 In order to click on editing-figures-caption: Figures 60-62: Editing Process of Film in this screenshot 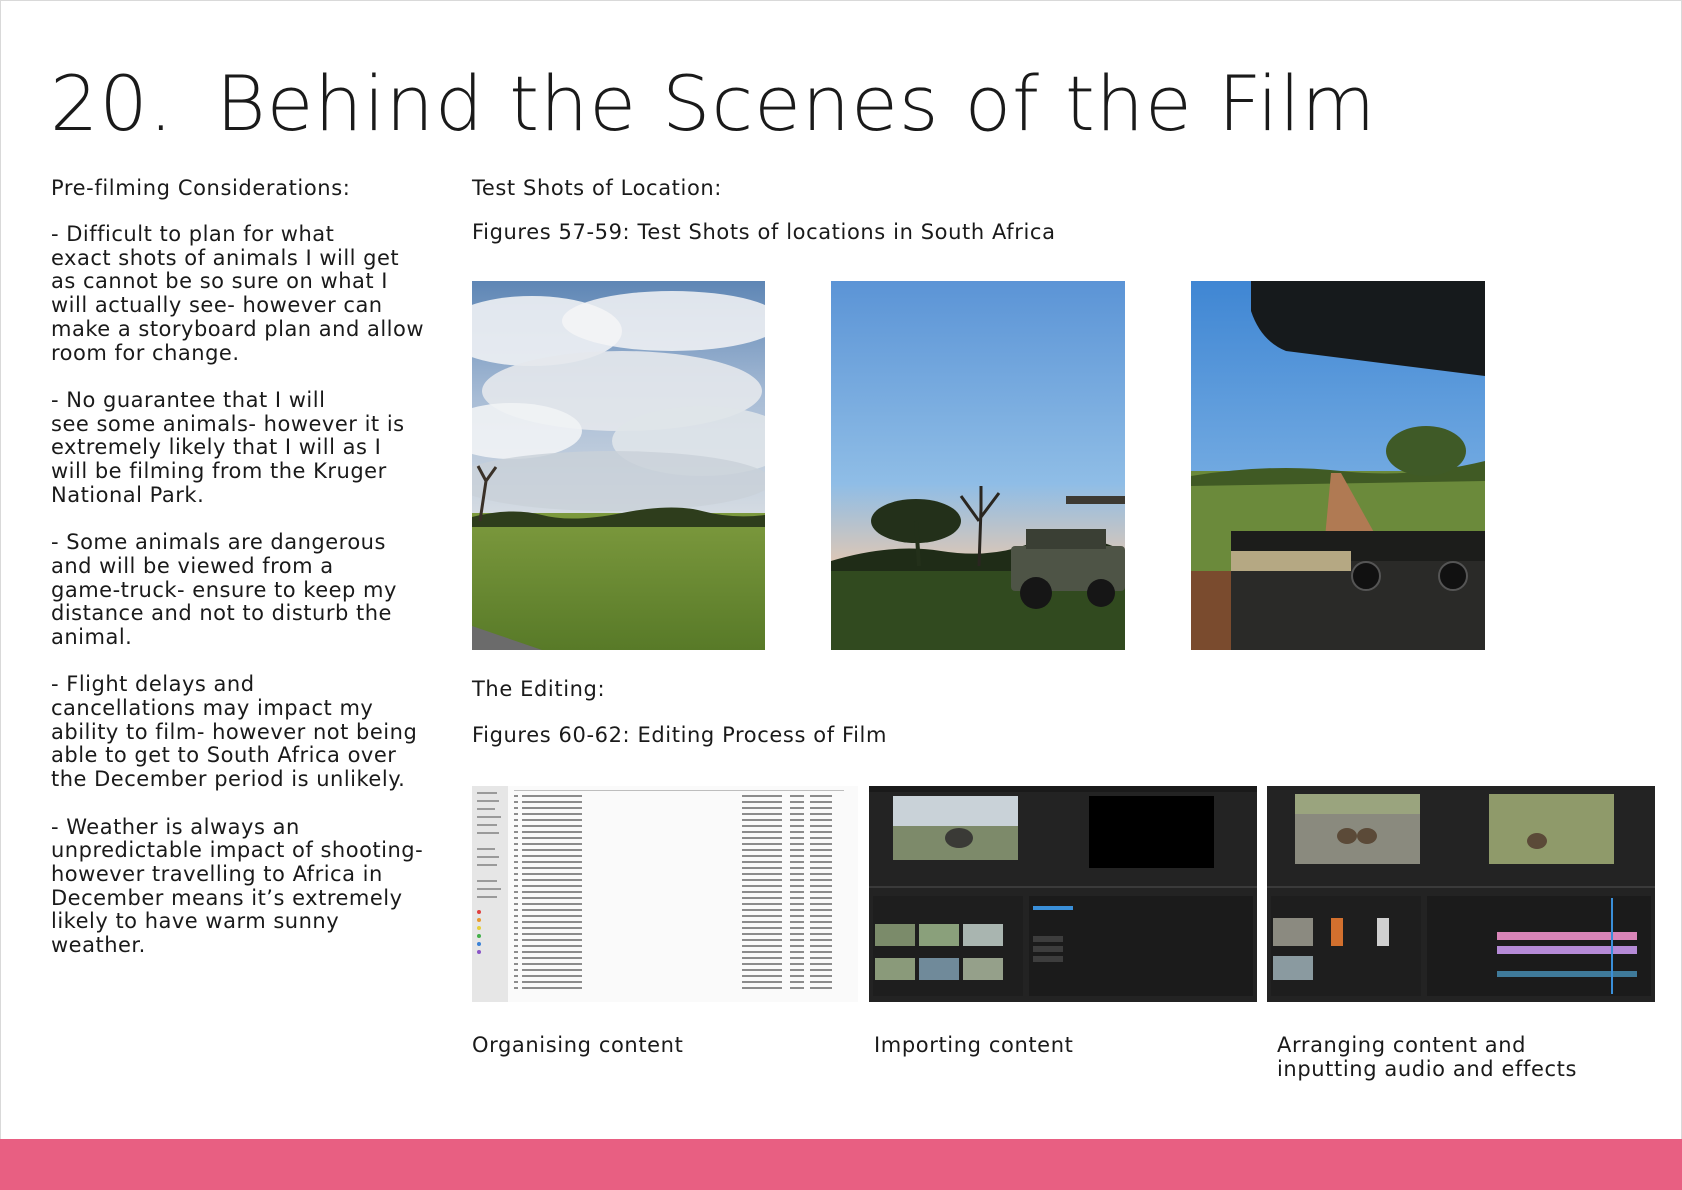, I will do `click(680, 735)`.